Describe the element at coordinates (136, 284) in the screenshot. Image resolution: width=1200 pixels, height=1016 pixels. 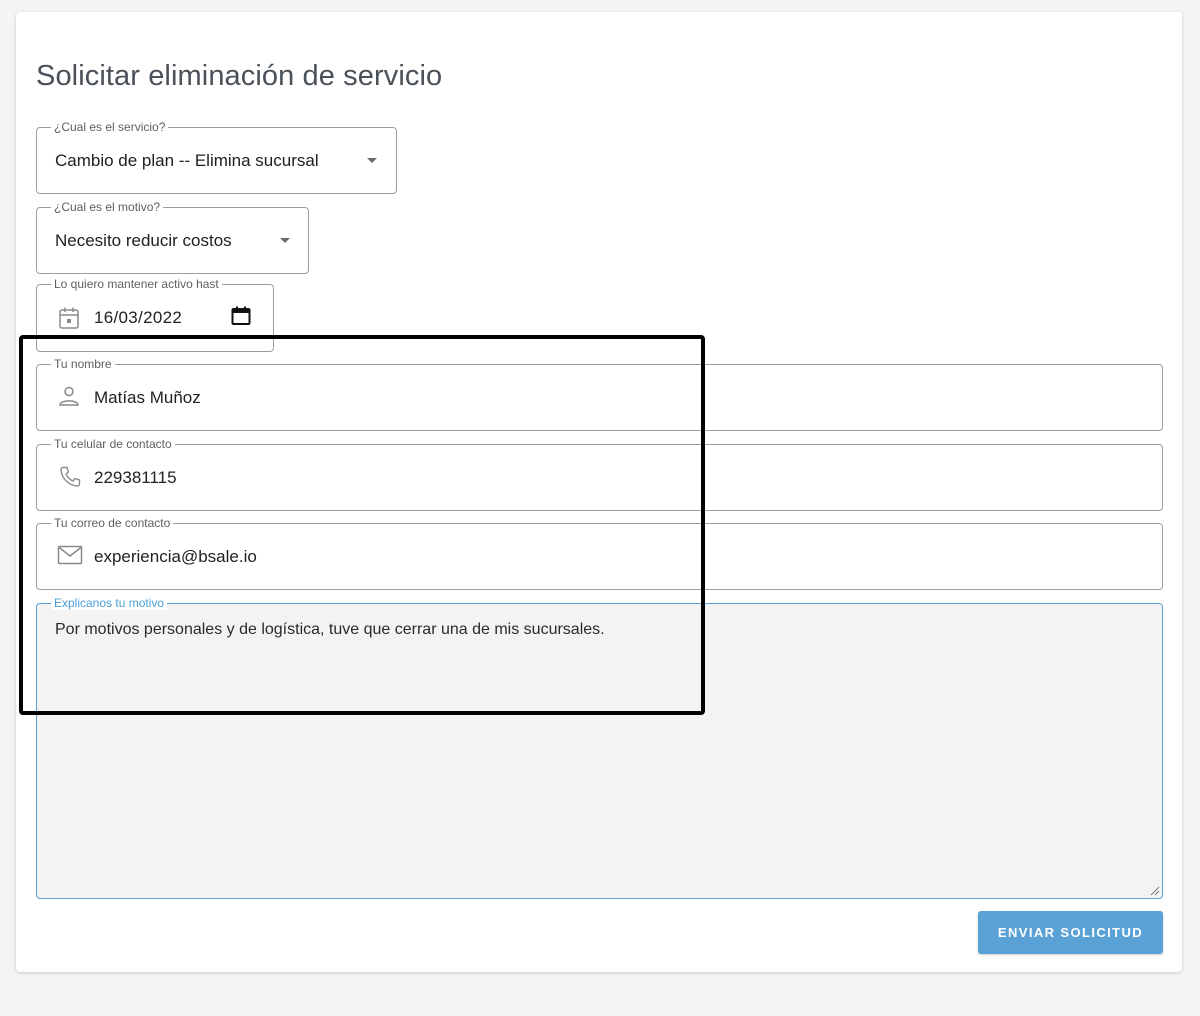
I see `active-until-label: Lo quiero mantener activo hast` at that location.